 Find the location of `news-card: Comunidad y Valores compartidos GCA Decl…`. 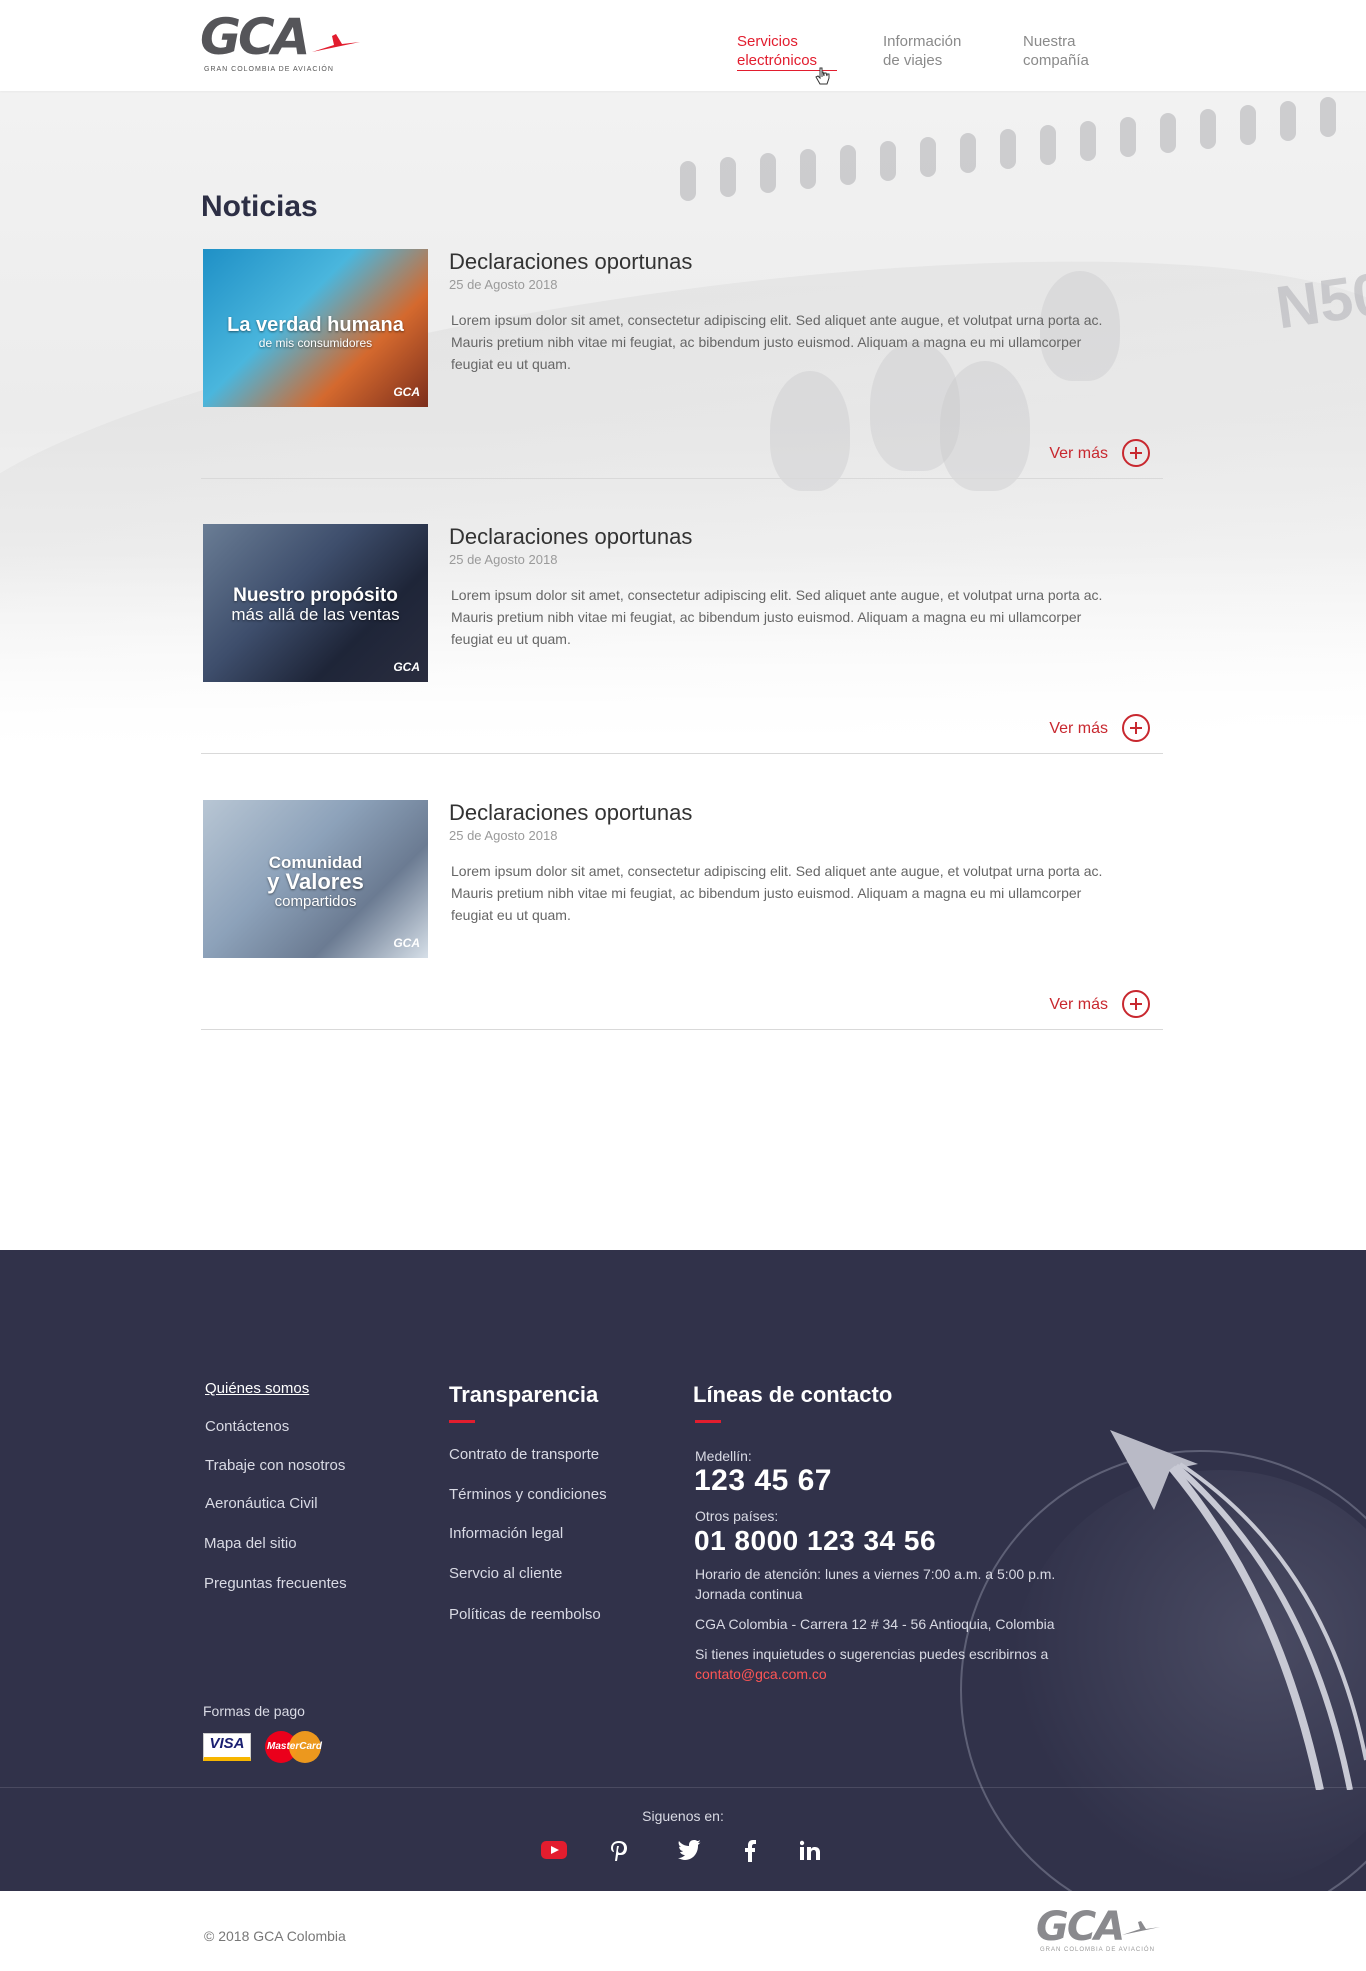

news-card: Comunidad y Valores compartidos GCA Decl… is located at coordinates (682, 915).